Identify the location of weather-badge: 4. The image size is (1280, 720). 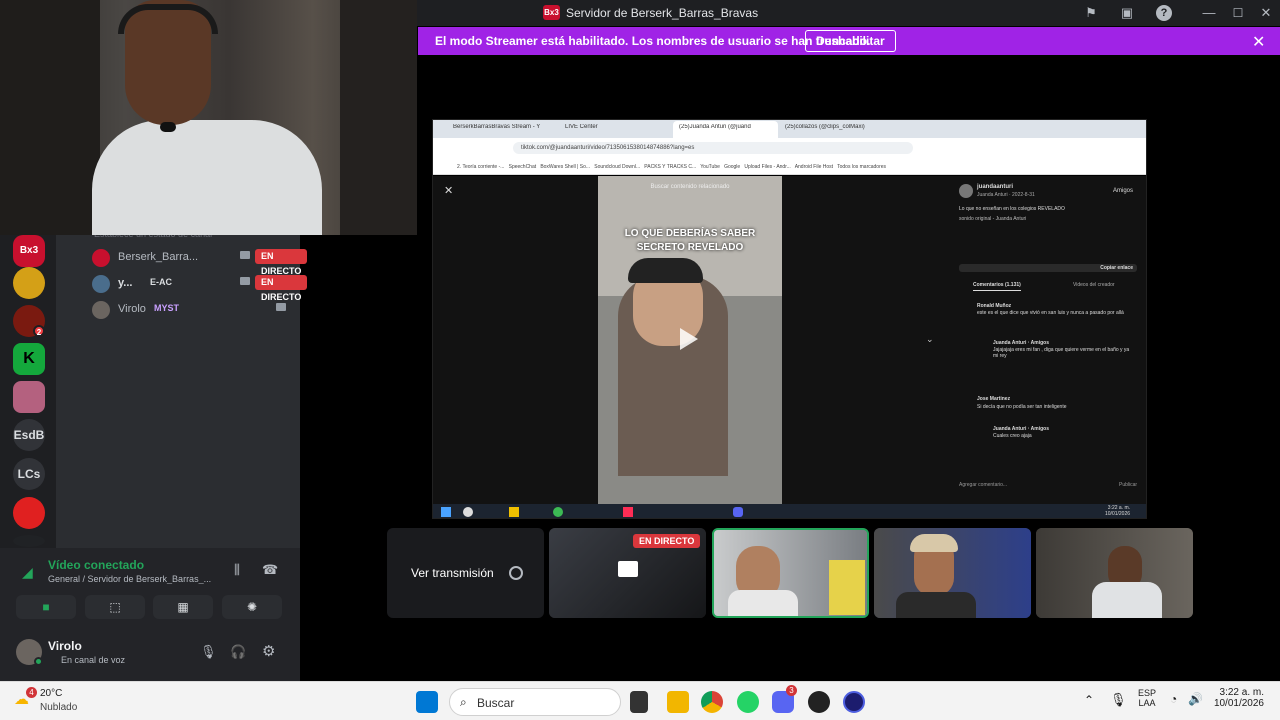
(31, 692).